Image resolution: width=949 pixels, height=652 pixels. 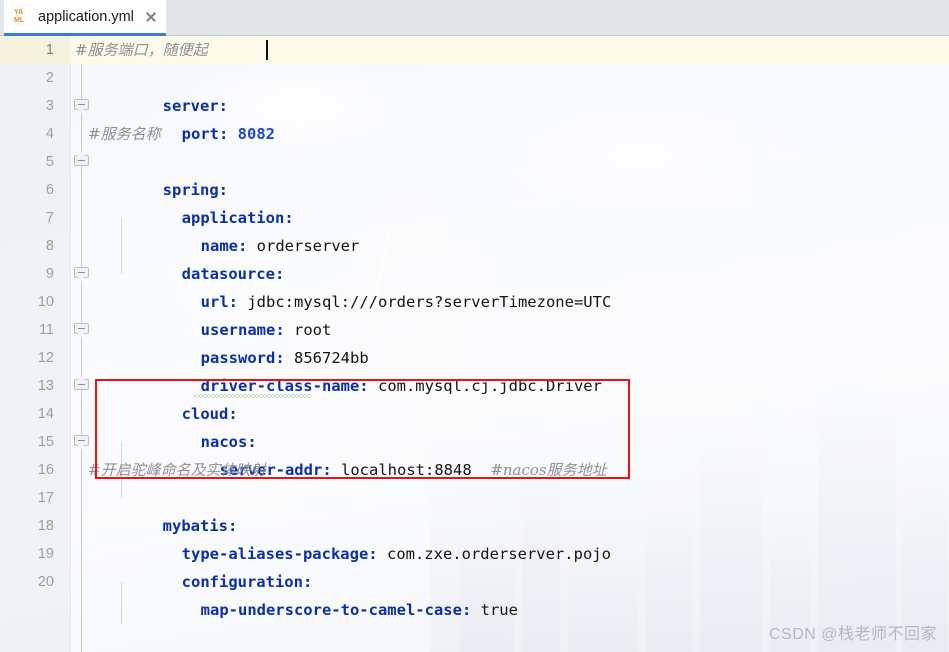 I want to click on editor-line: 20 map-underscore-to-camel-case: true, so click(x=474, y=593).